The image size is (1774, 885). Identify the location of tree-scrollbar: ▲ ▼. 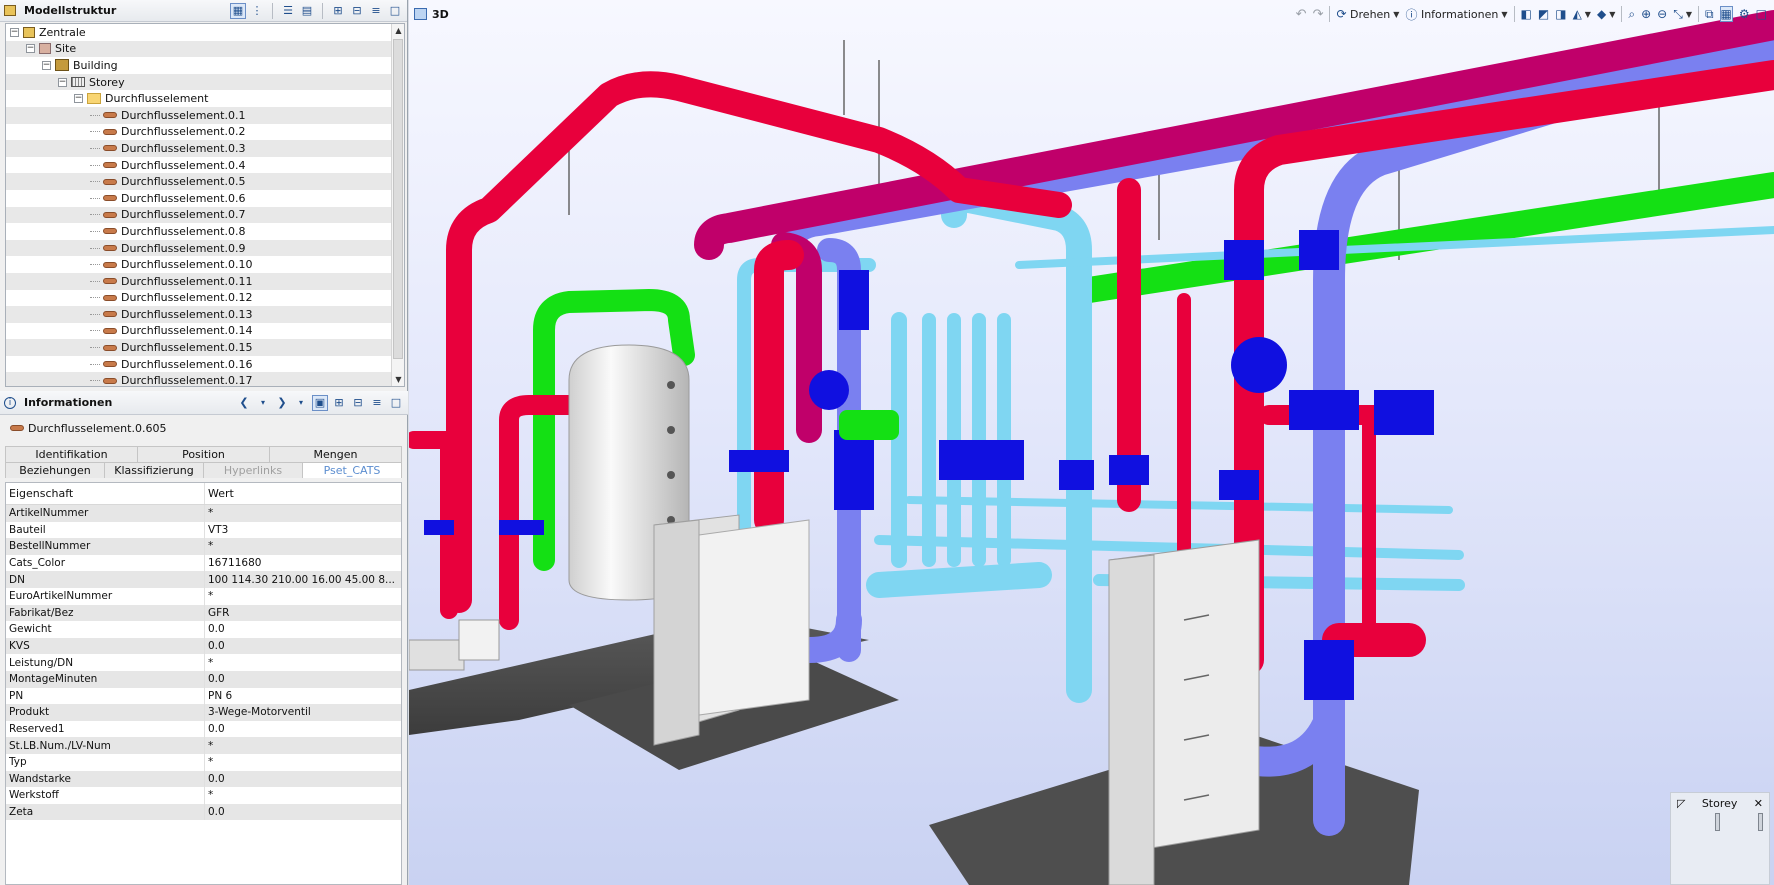
(397, 205).